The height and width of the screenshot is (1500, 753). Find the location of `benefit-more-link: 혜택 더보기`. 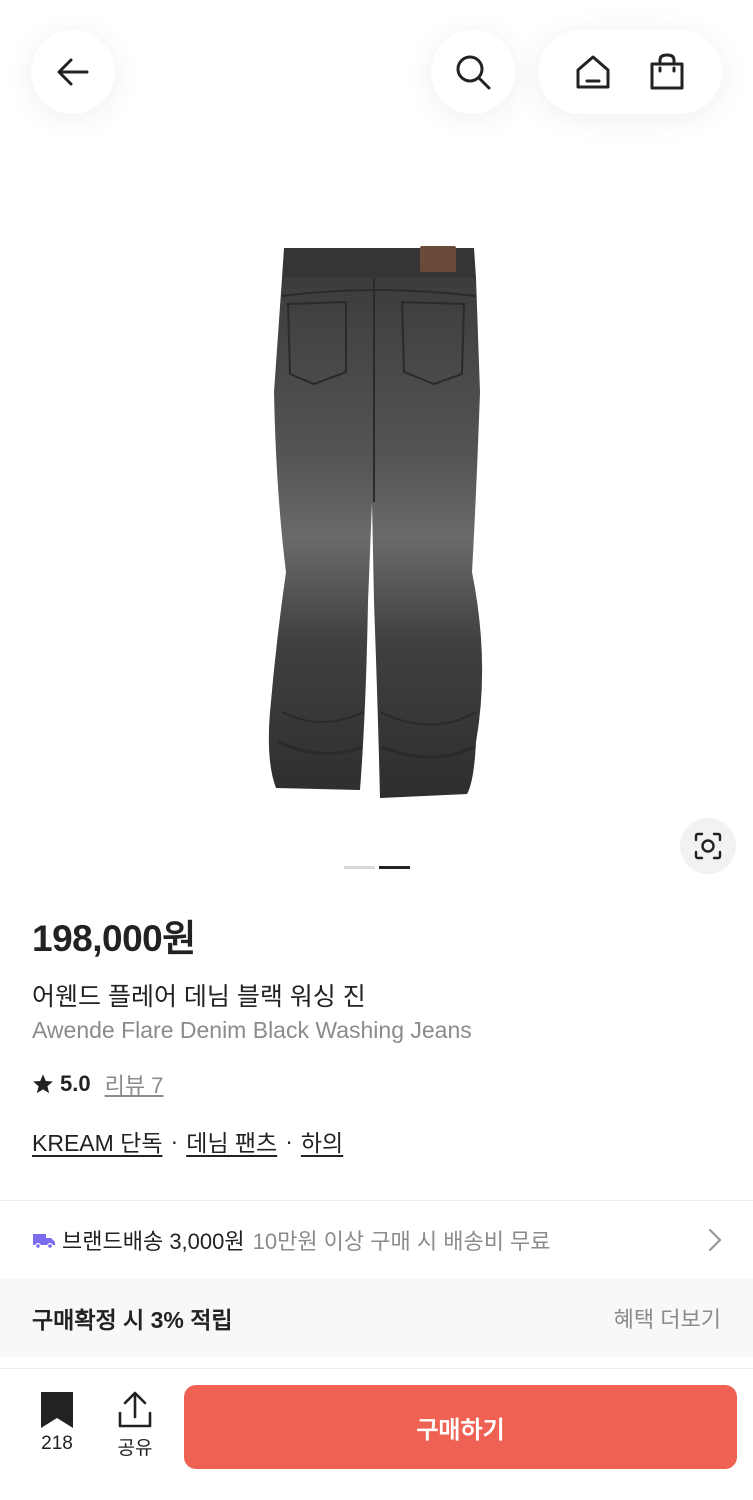

benefit-more-link: 혜택 더보기 is located at coordinates (667, 1318).